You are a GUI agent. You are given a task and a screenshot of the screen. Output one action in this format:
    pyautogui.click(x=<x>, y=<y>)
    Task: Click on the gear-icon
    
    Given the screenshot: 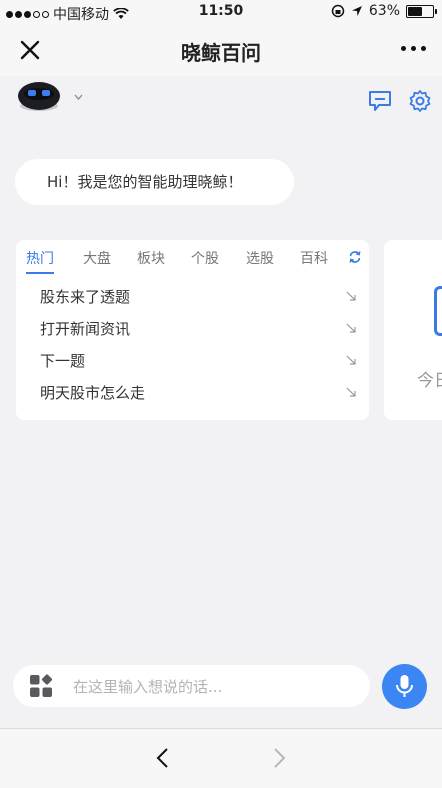 What is the action you would take?
    pyautogui.click(x=420, y=101)
    